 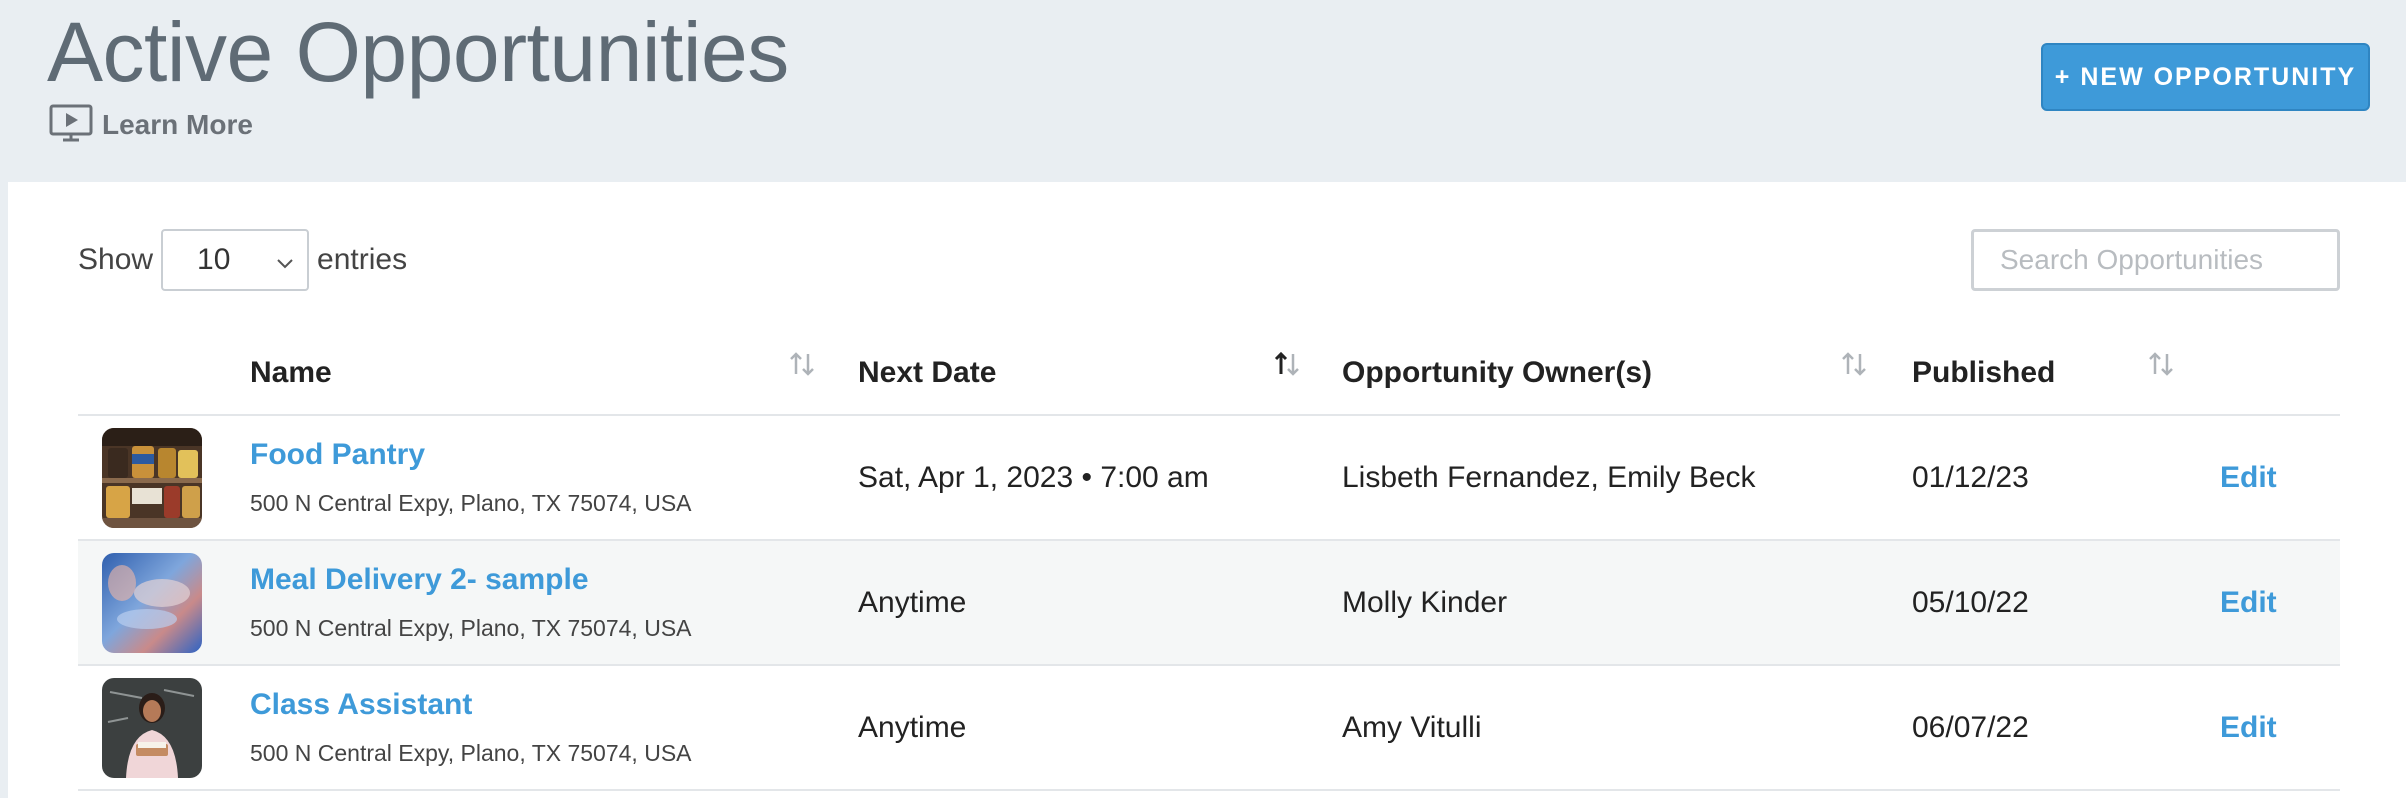 I want to click on column-header-owners: Opportunity Owner(s), so click(x=1497, y=373).